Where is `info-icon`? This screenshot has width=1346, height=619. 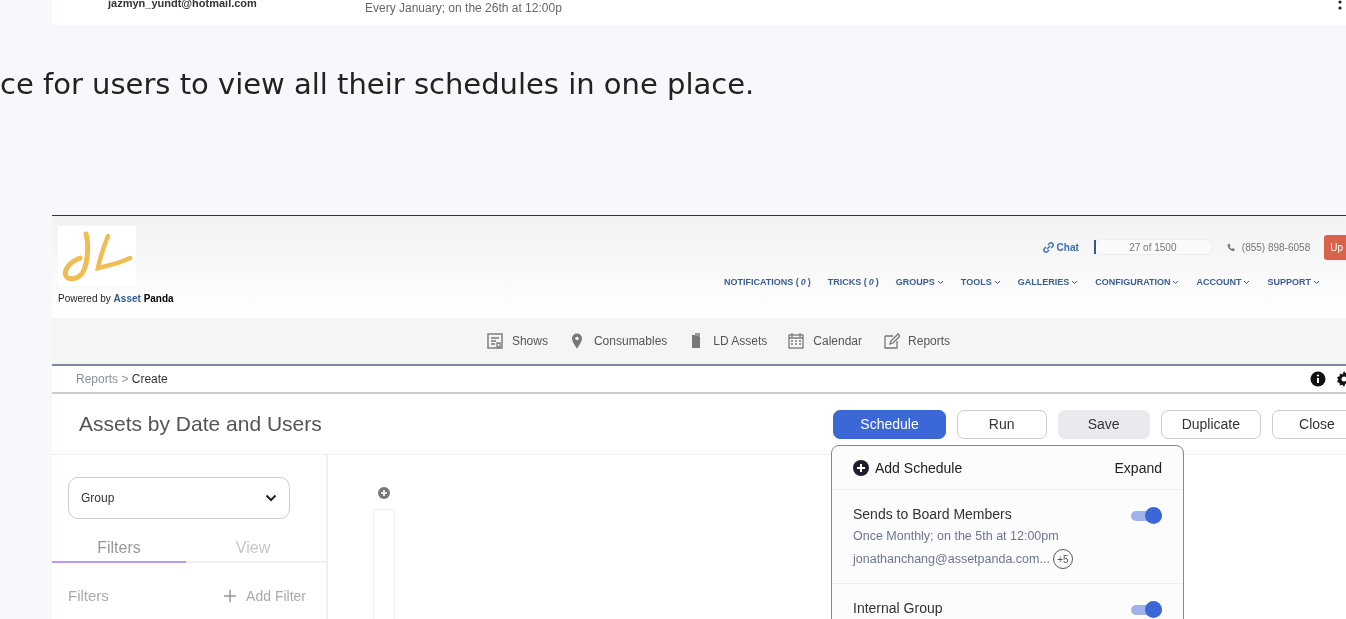
info-icon is located at coordinates (1318, 379).